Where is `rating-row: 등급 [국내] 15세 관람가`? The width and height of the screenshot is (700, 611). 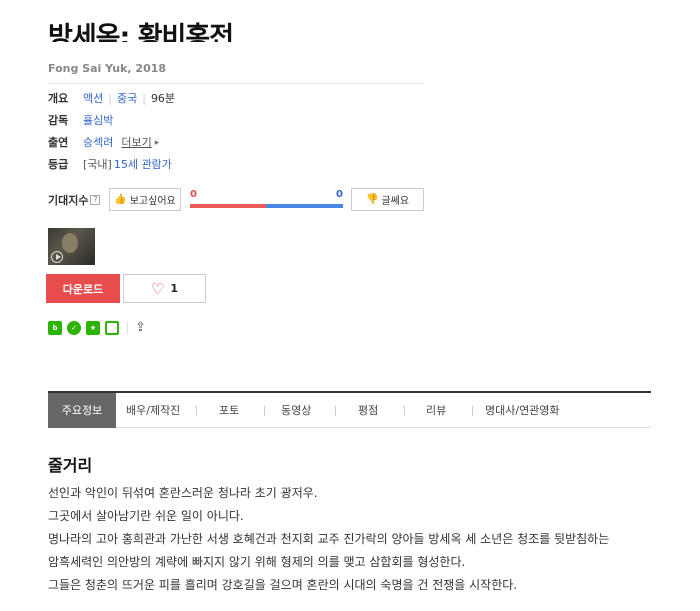 rating-row: 등급 [국내] 15세 관람가 is located at coordinates (110, 165).